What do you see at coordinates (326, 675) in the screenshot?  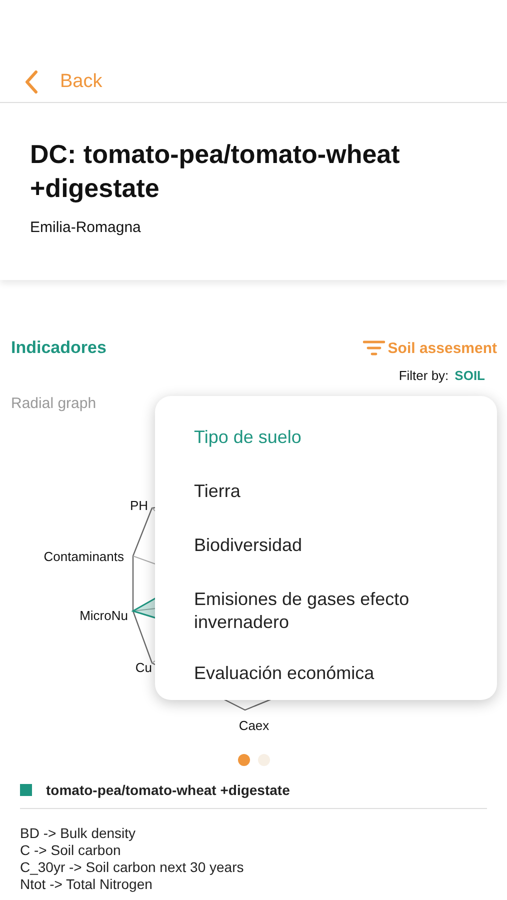 I see `menu-item: Evaluación económica` at bounding box center [326, 675].